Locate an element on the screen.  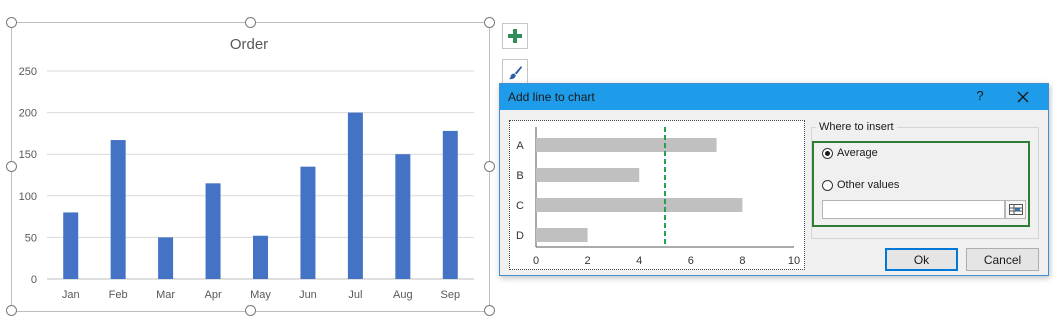
resize-handle-top is located at coordinates (250, 22).